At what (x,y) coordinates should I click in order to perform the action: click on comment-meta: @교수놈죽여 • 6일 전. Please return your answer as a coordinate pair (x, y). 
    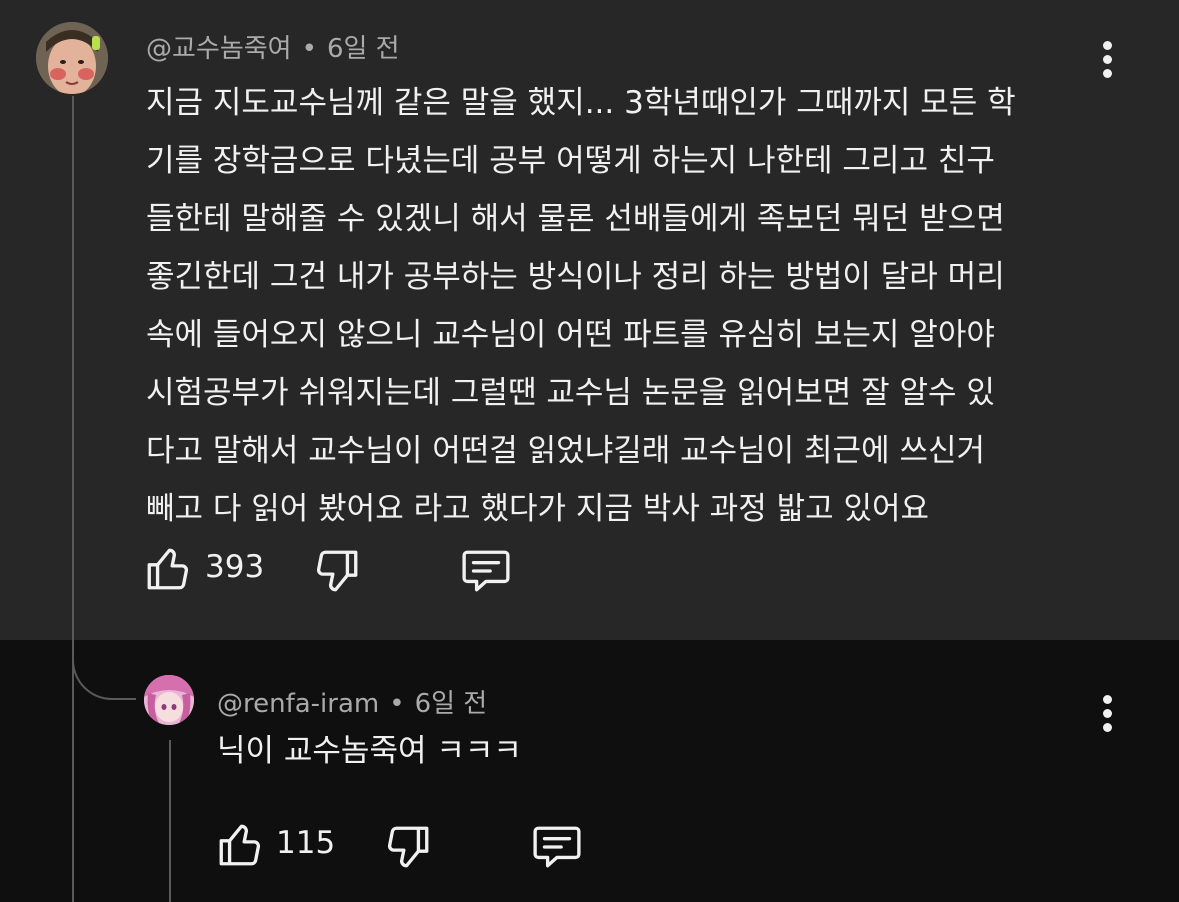
    Looking at the image, I should click on (273, 46).